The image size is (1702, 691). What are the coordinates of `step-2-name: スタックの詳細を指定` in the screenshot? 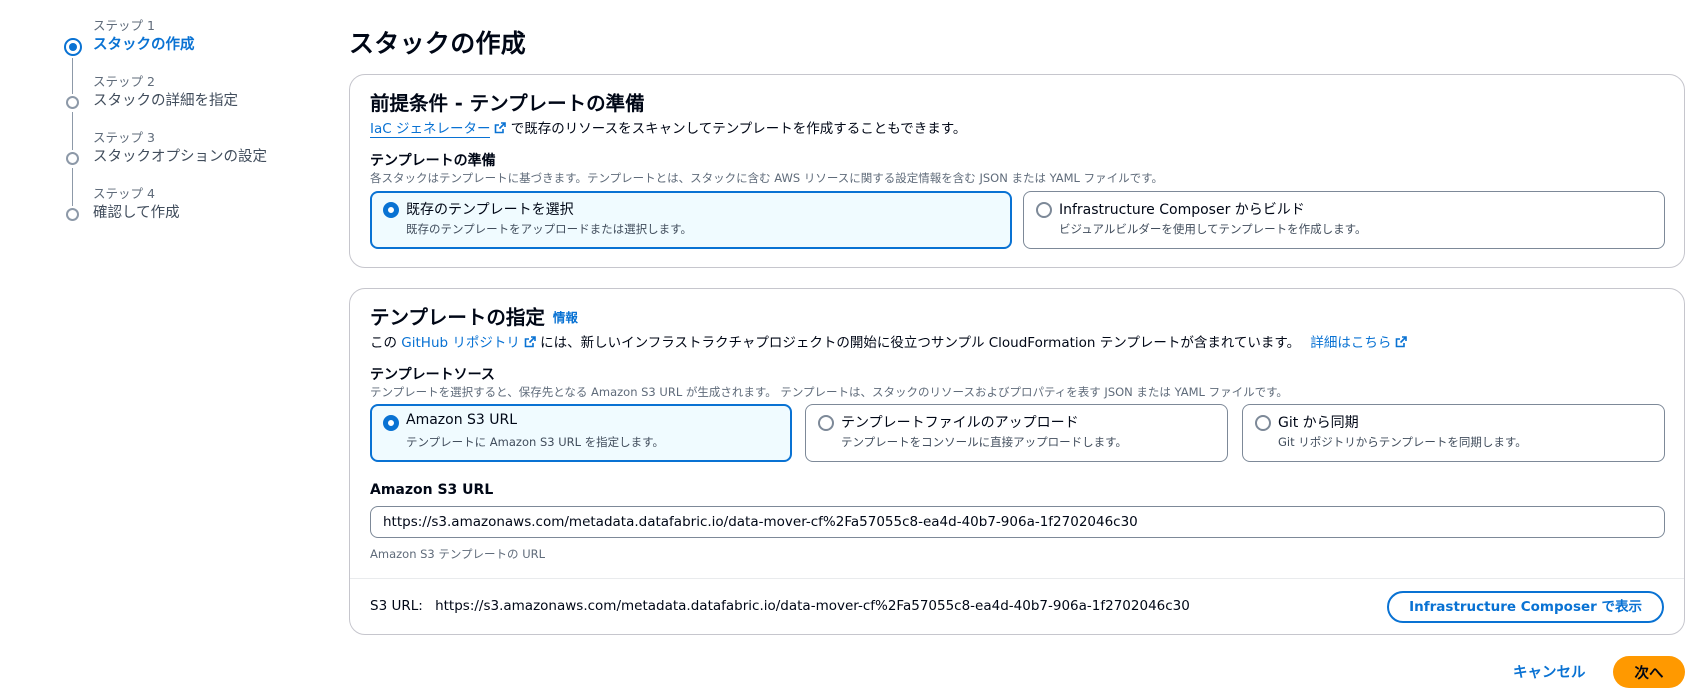 It's located at (165, 101).